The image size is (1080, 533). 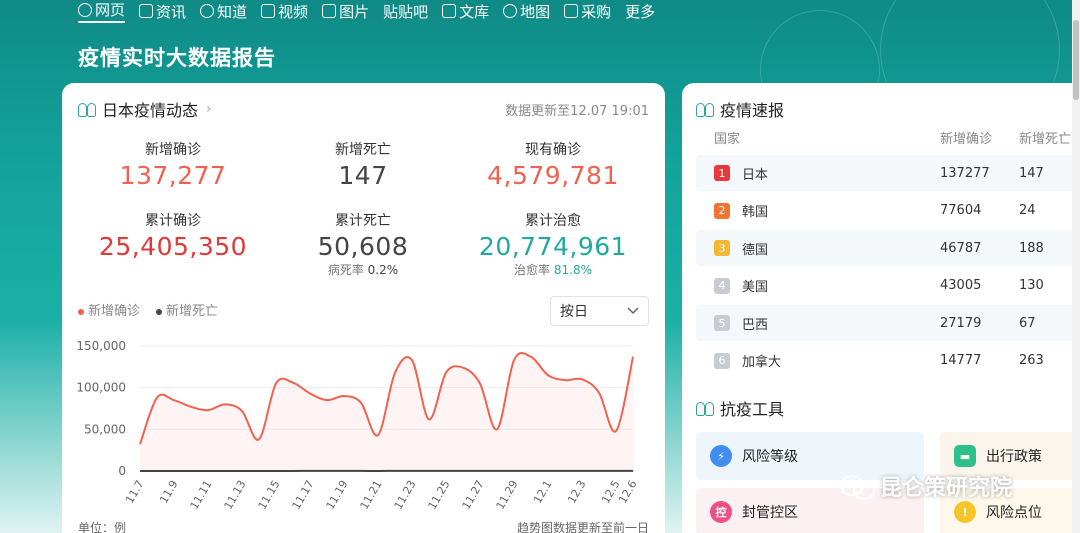 I want to click on nav-label: 更多, so click(x=640, y=11).